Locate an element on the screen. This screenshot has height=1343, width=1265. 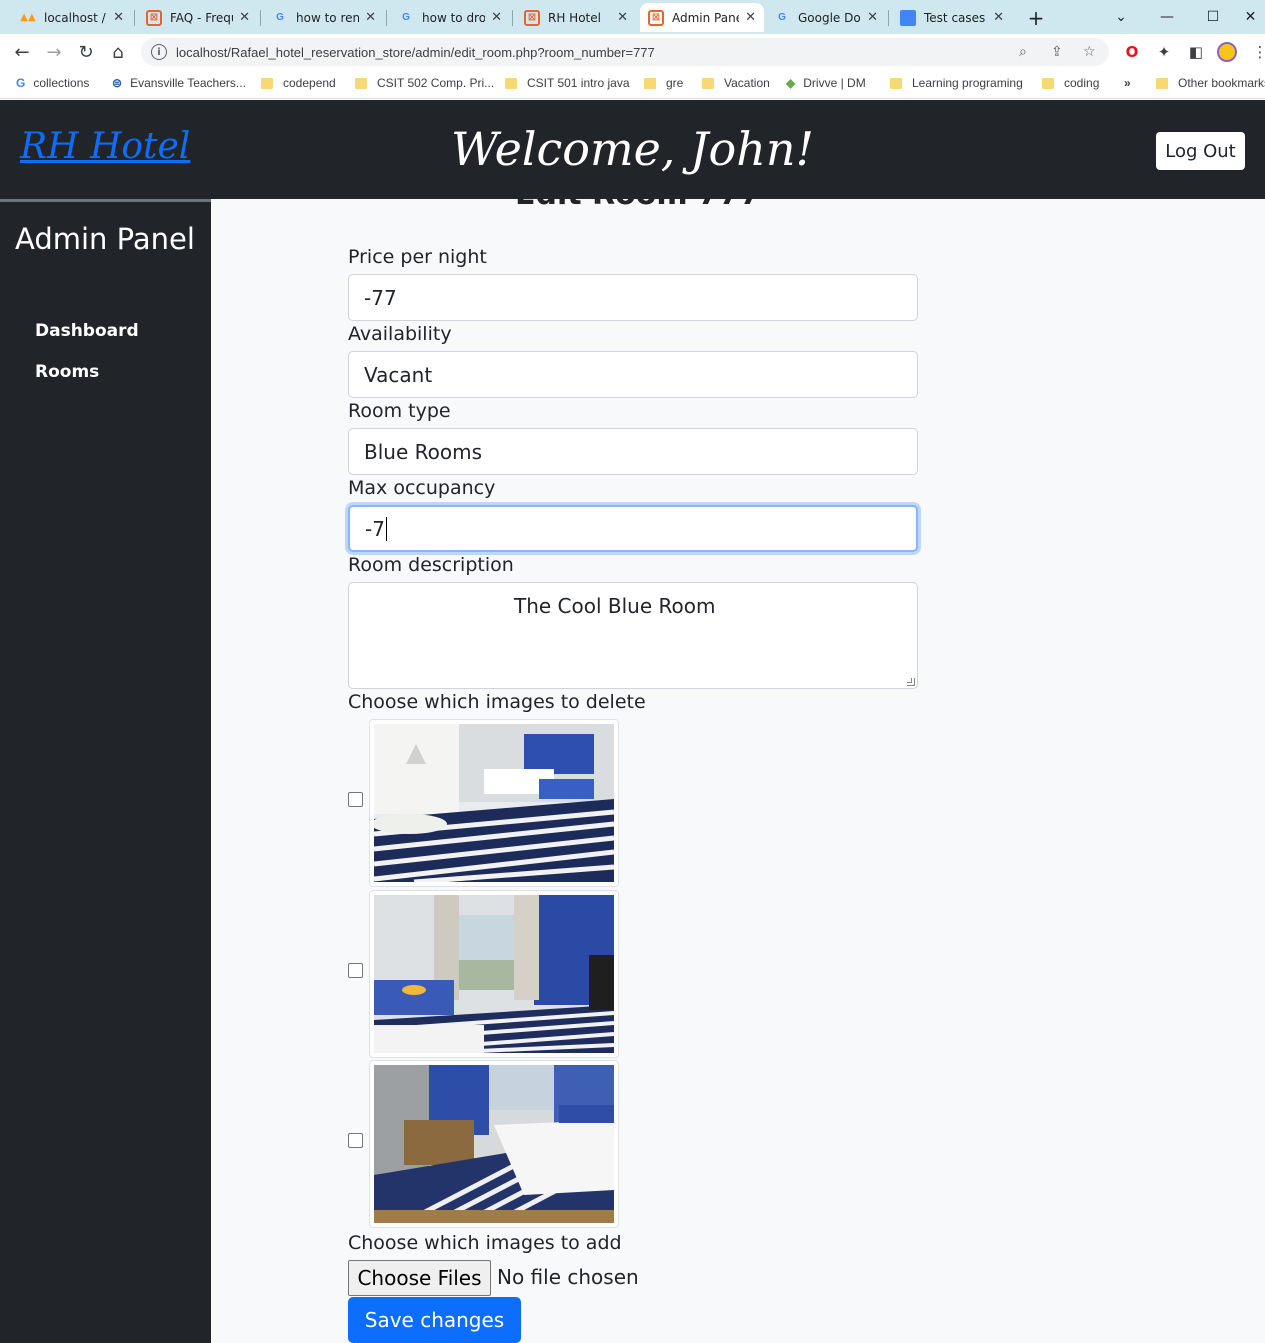
save-changes-button: Save changes is located at coordinates (434, 1320).